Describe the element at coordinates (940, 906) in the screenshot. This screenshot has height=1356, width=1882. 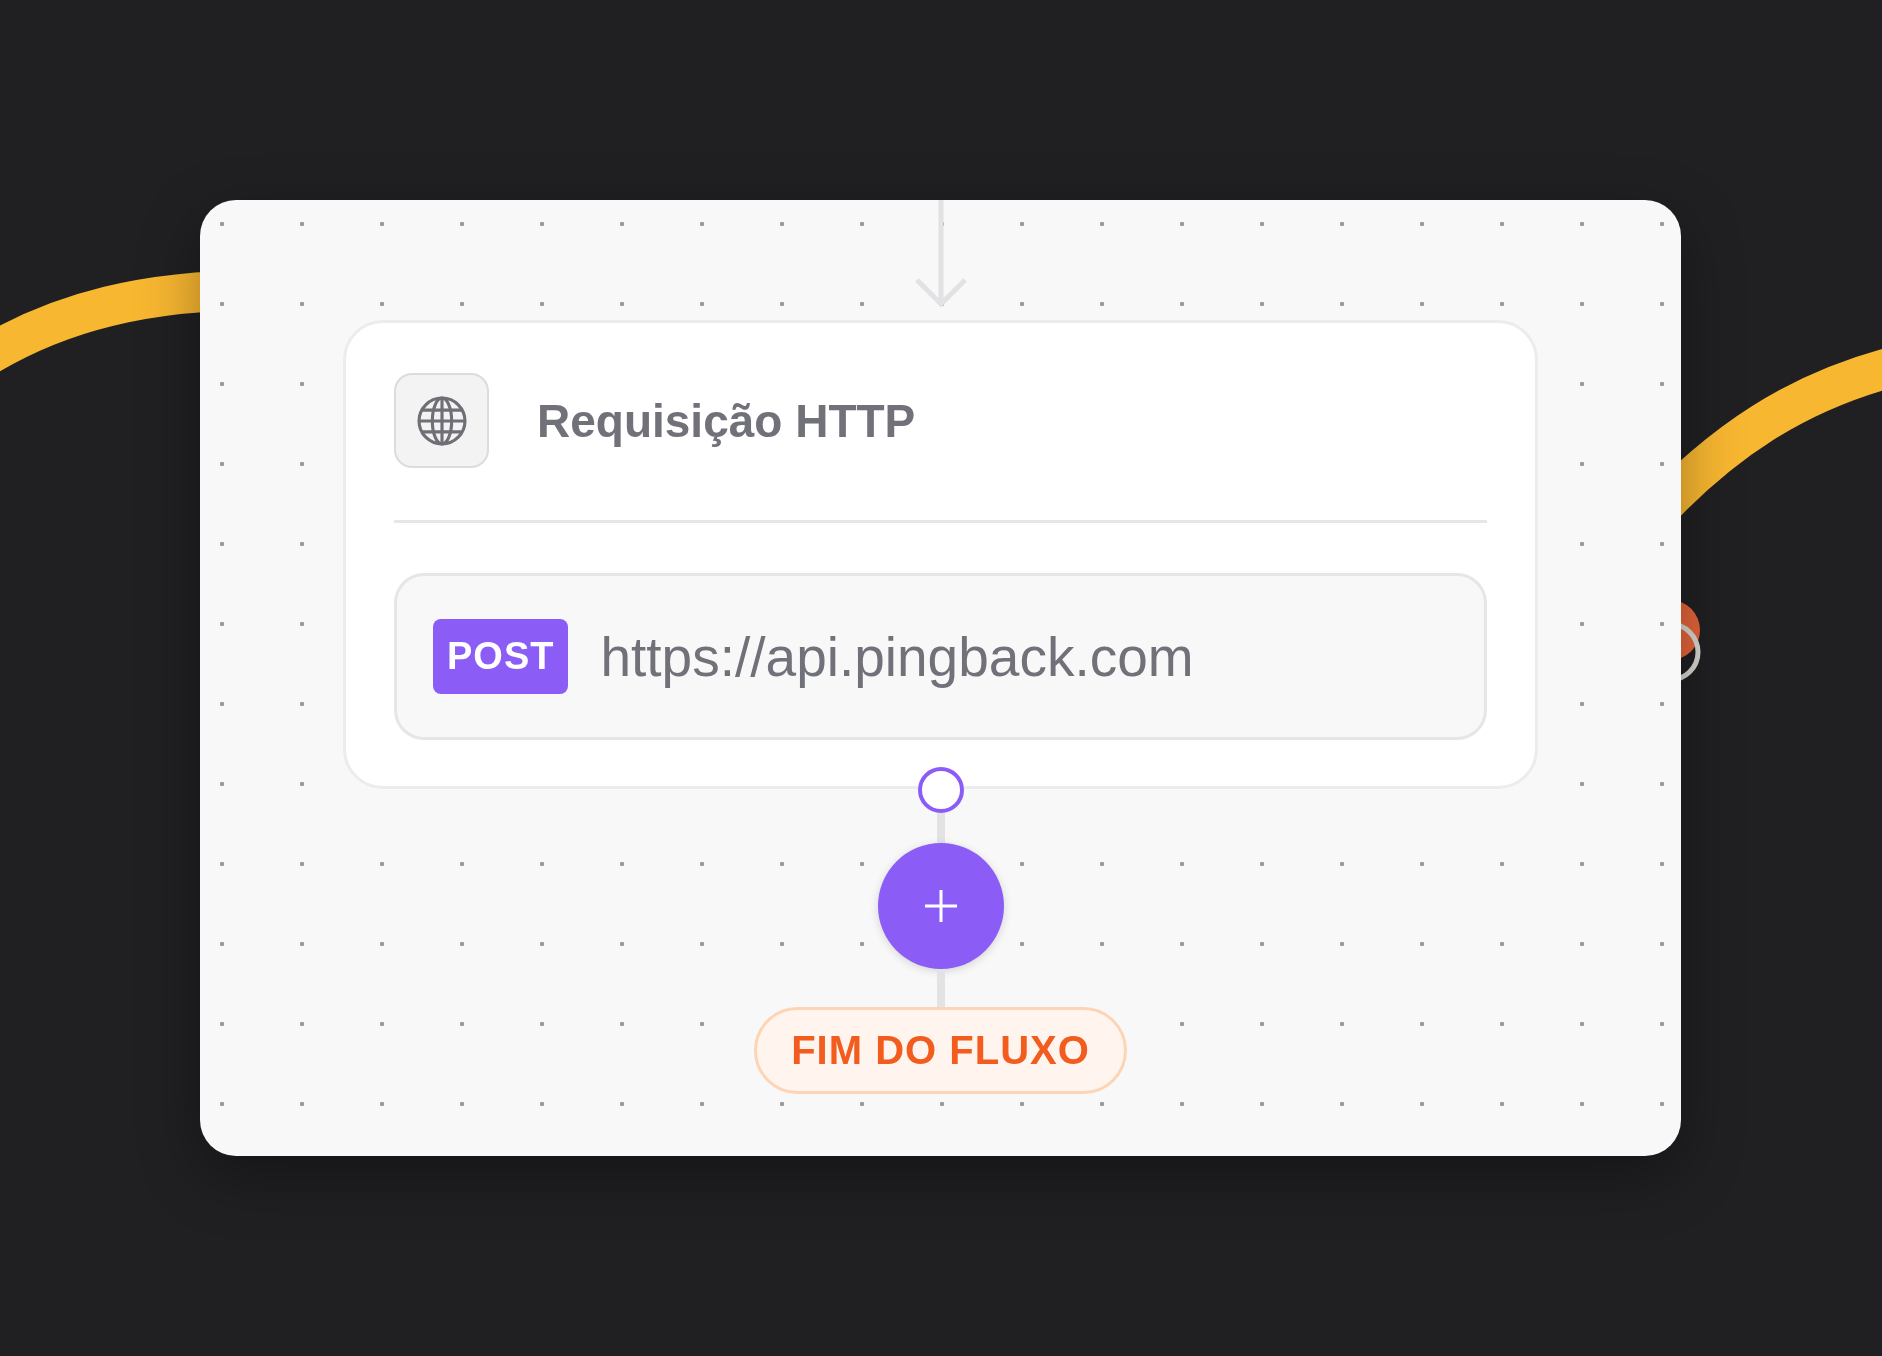
I see `plus-icon` at that location.